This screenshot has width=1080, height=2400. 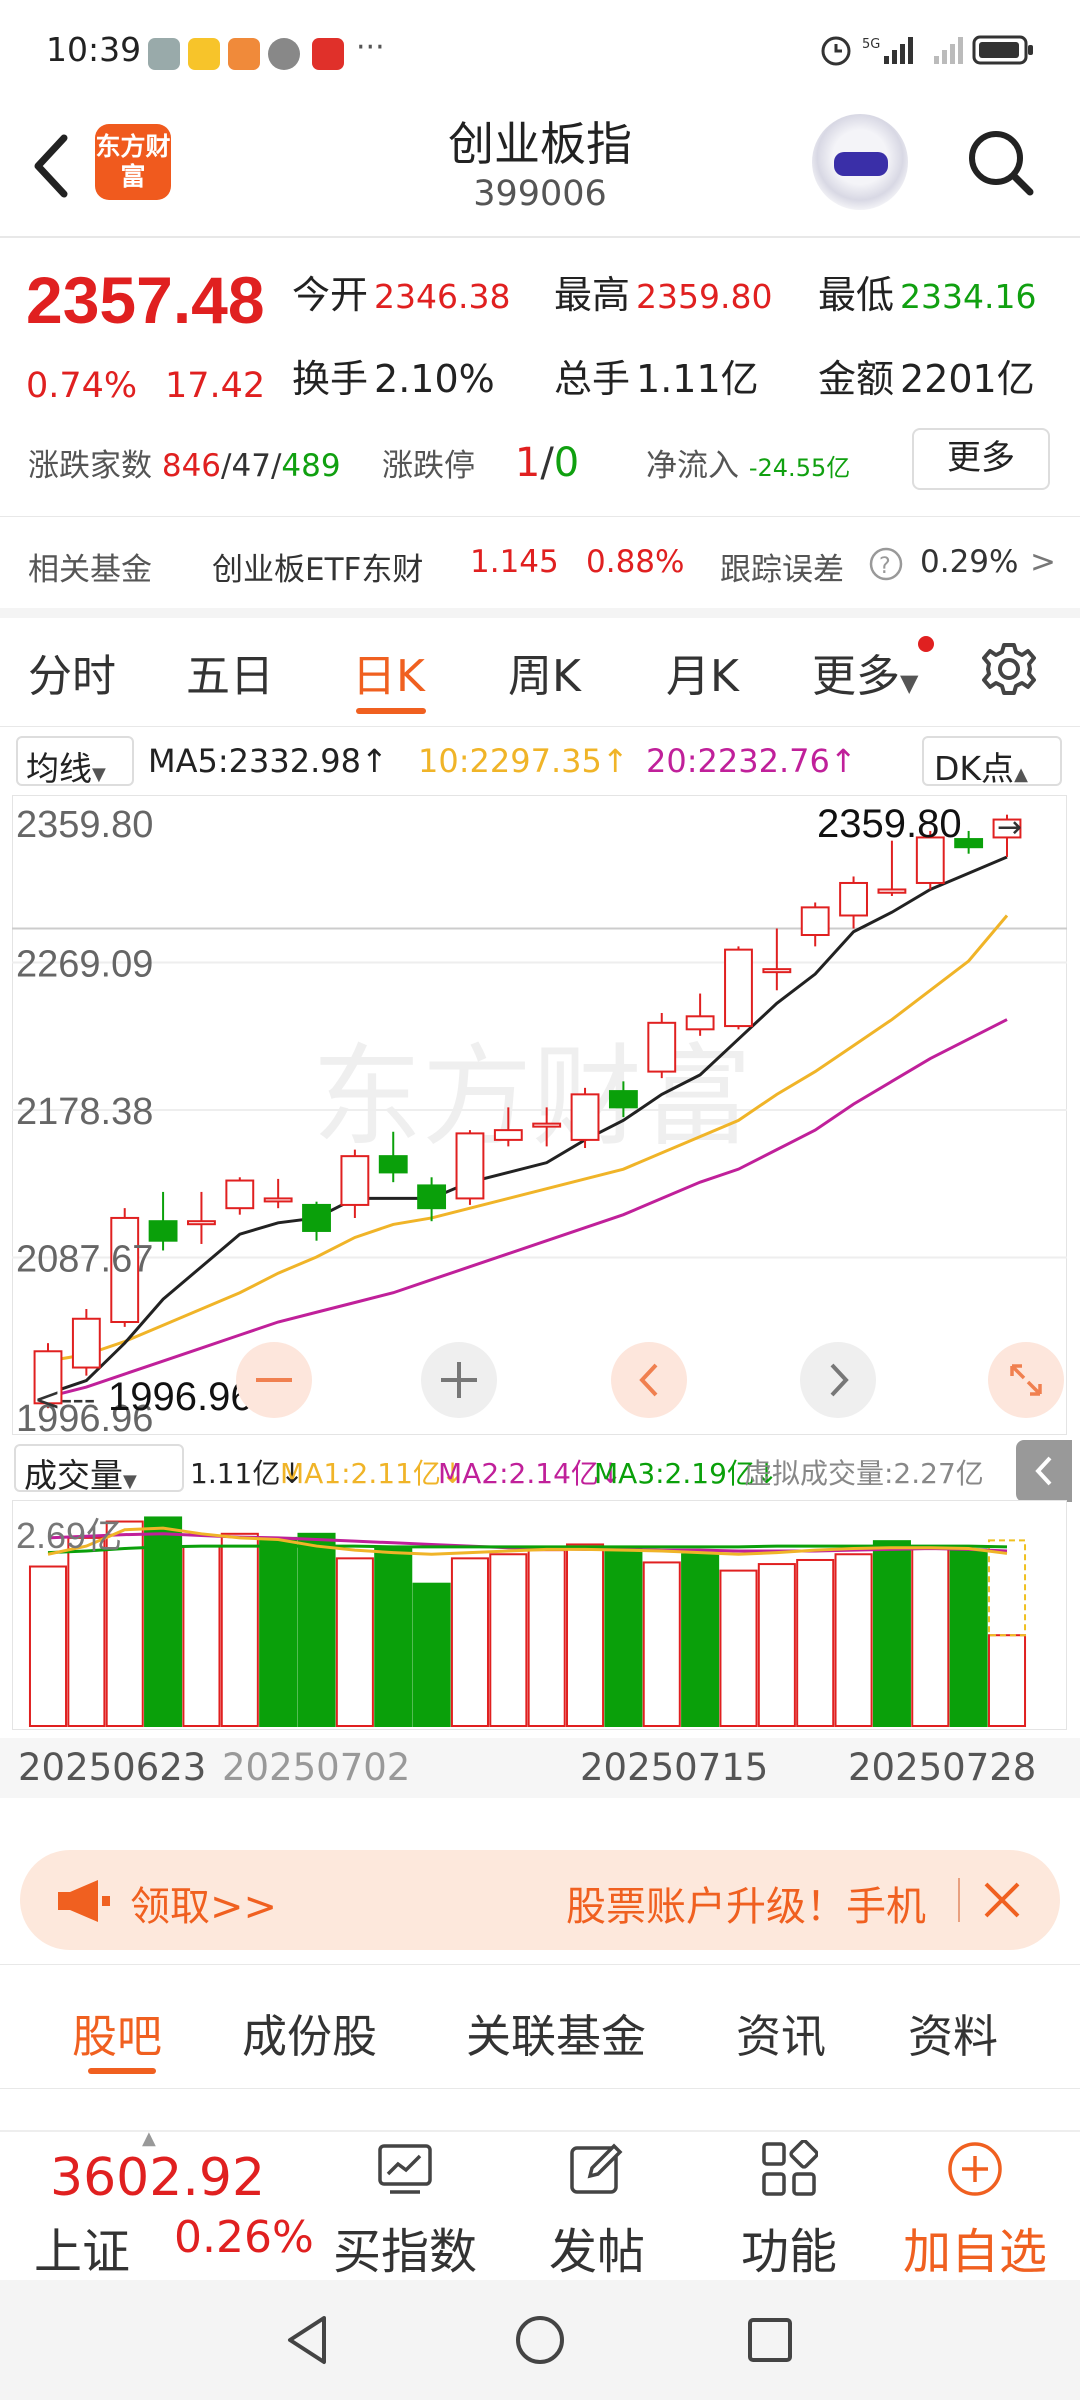 I want to click on wechat-icon, so click(x=164, y=54).